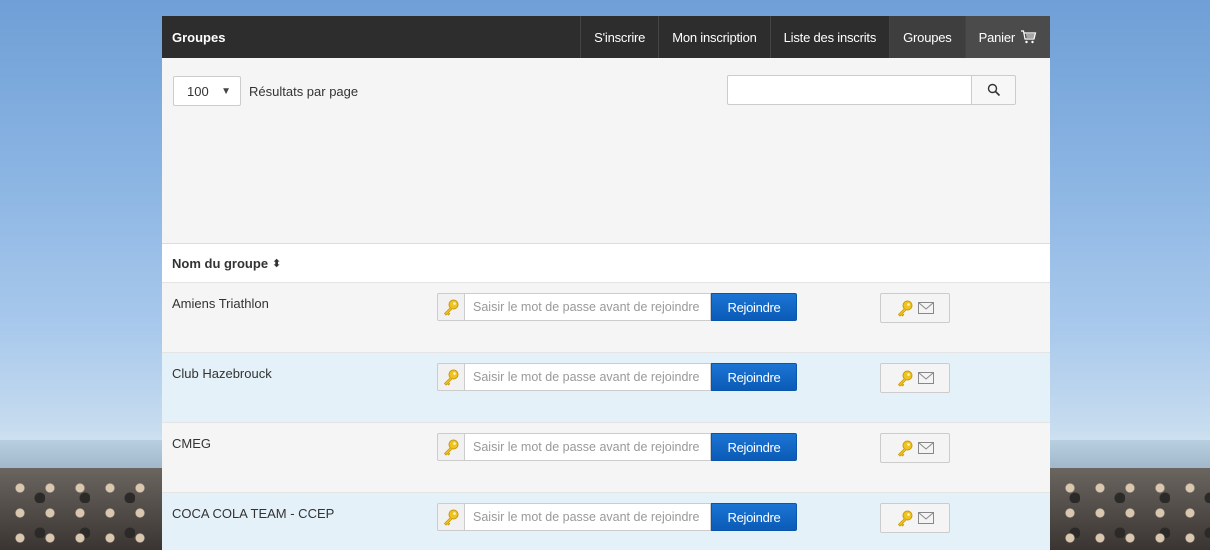 This screenshot has width=1210, height=550. I want to click on nav-item-panier: Panier, so click(1007, 37).